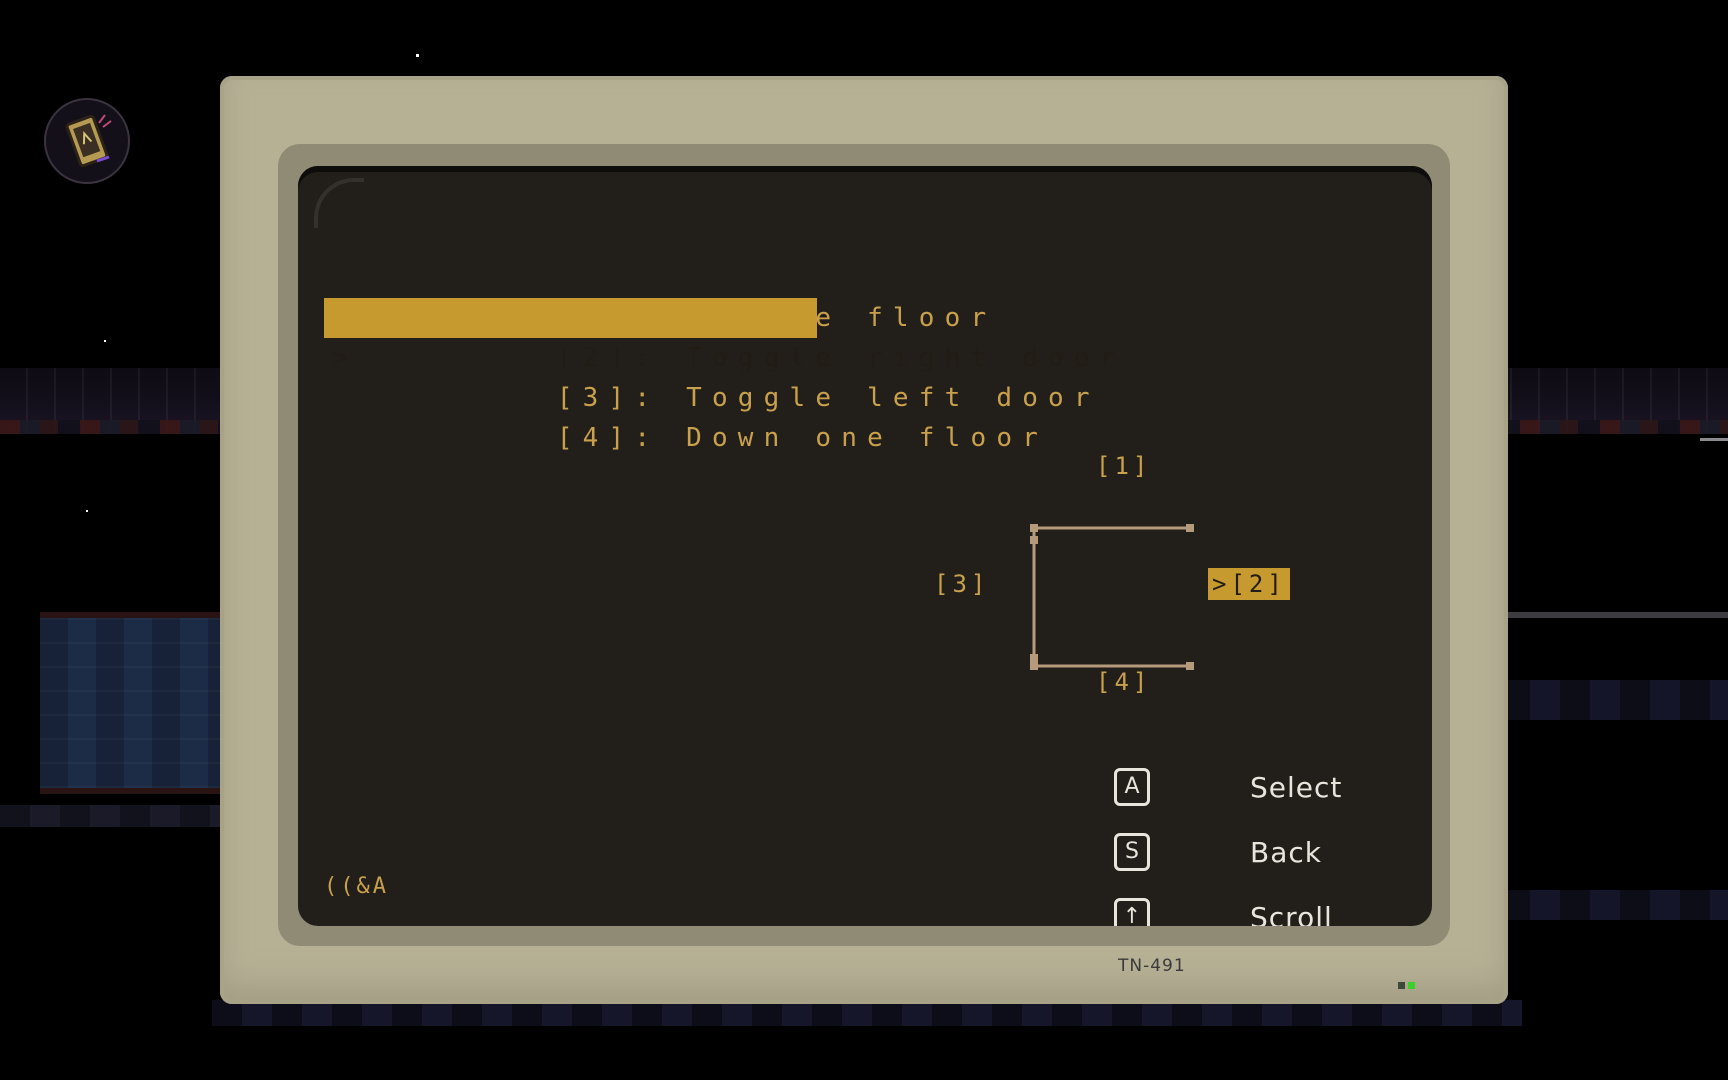  What do you see at coordinates (1123, 466) in the screenshot?
I see `map-node-up: [1]` at bounding box center [1123, 466].